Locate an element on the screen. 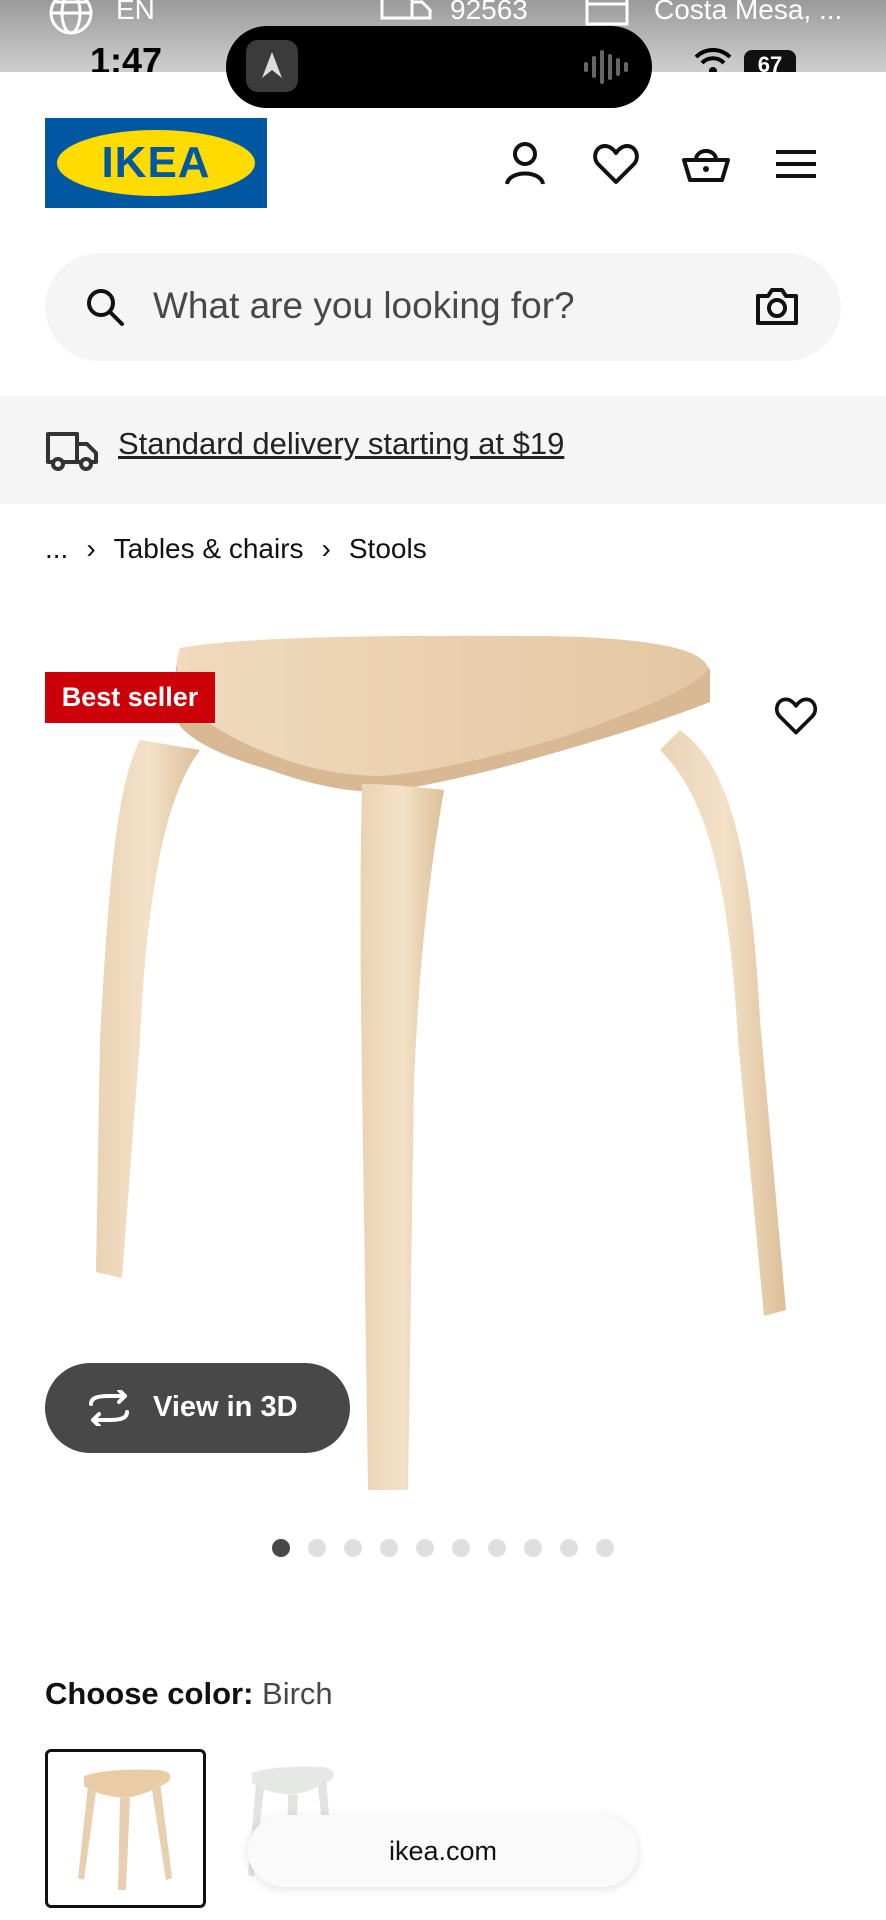 This screenshot has width=886, height=1920. breadcrumb-stools: Stools is located at coordinates (388, 549).